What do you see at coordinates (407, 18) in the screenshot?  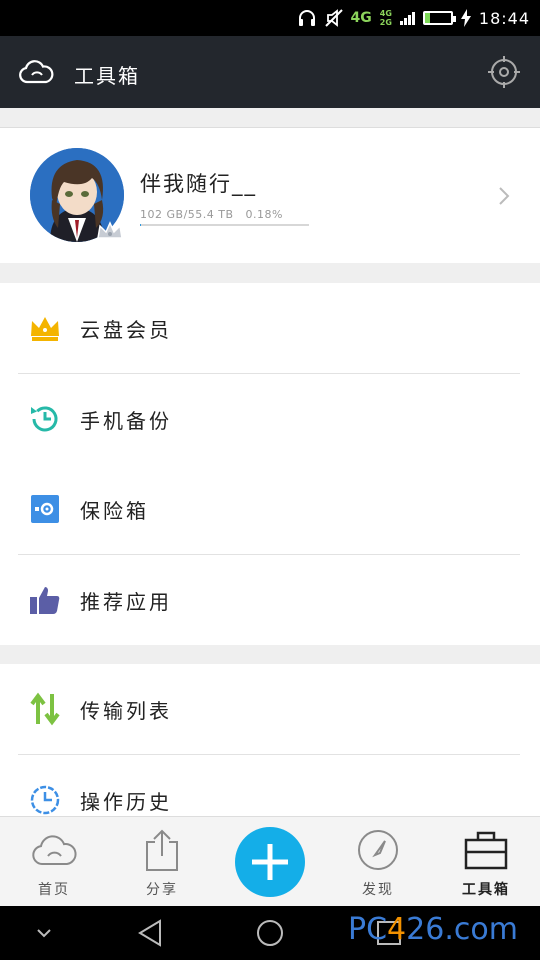 I see `signal-icon` at bounding box center [407, 18].